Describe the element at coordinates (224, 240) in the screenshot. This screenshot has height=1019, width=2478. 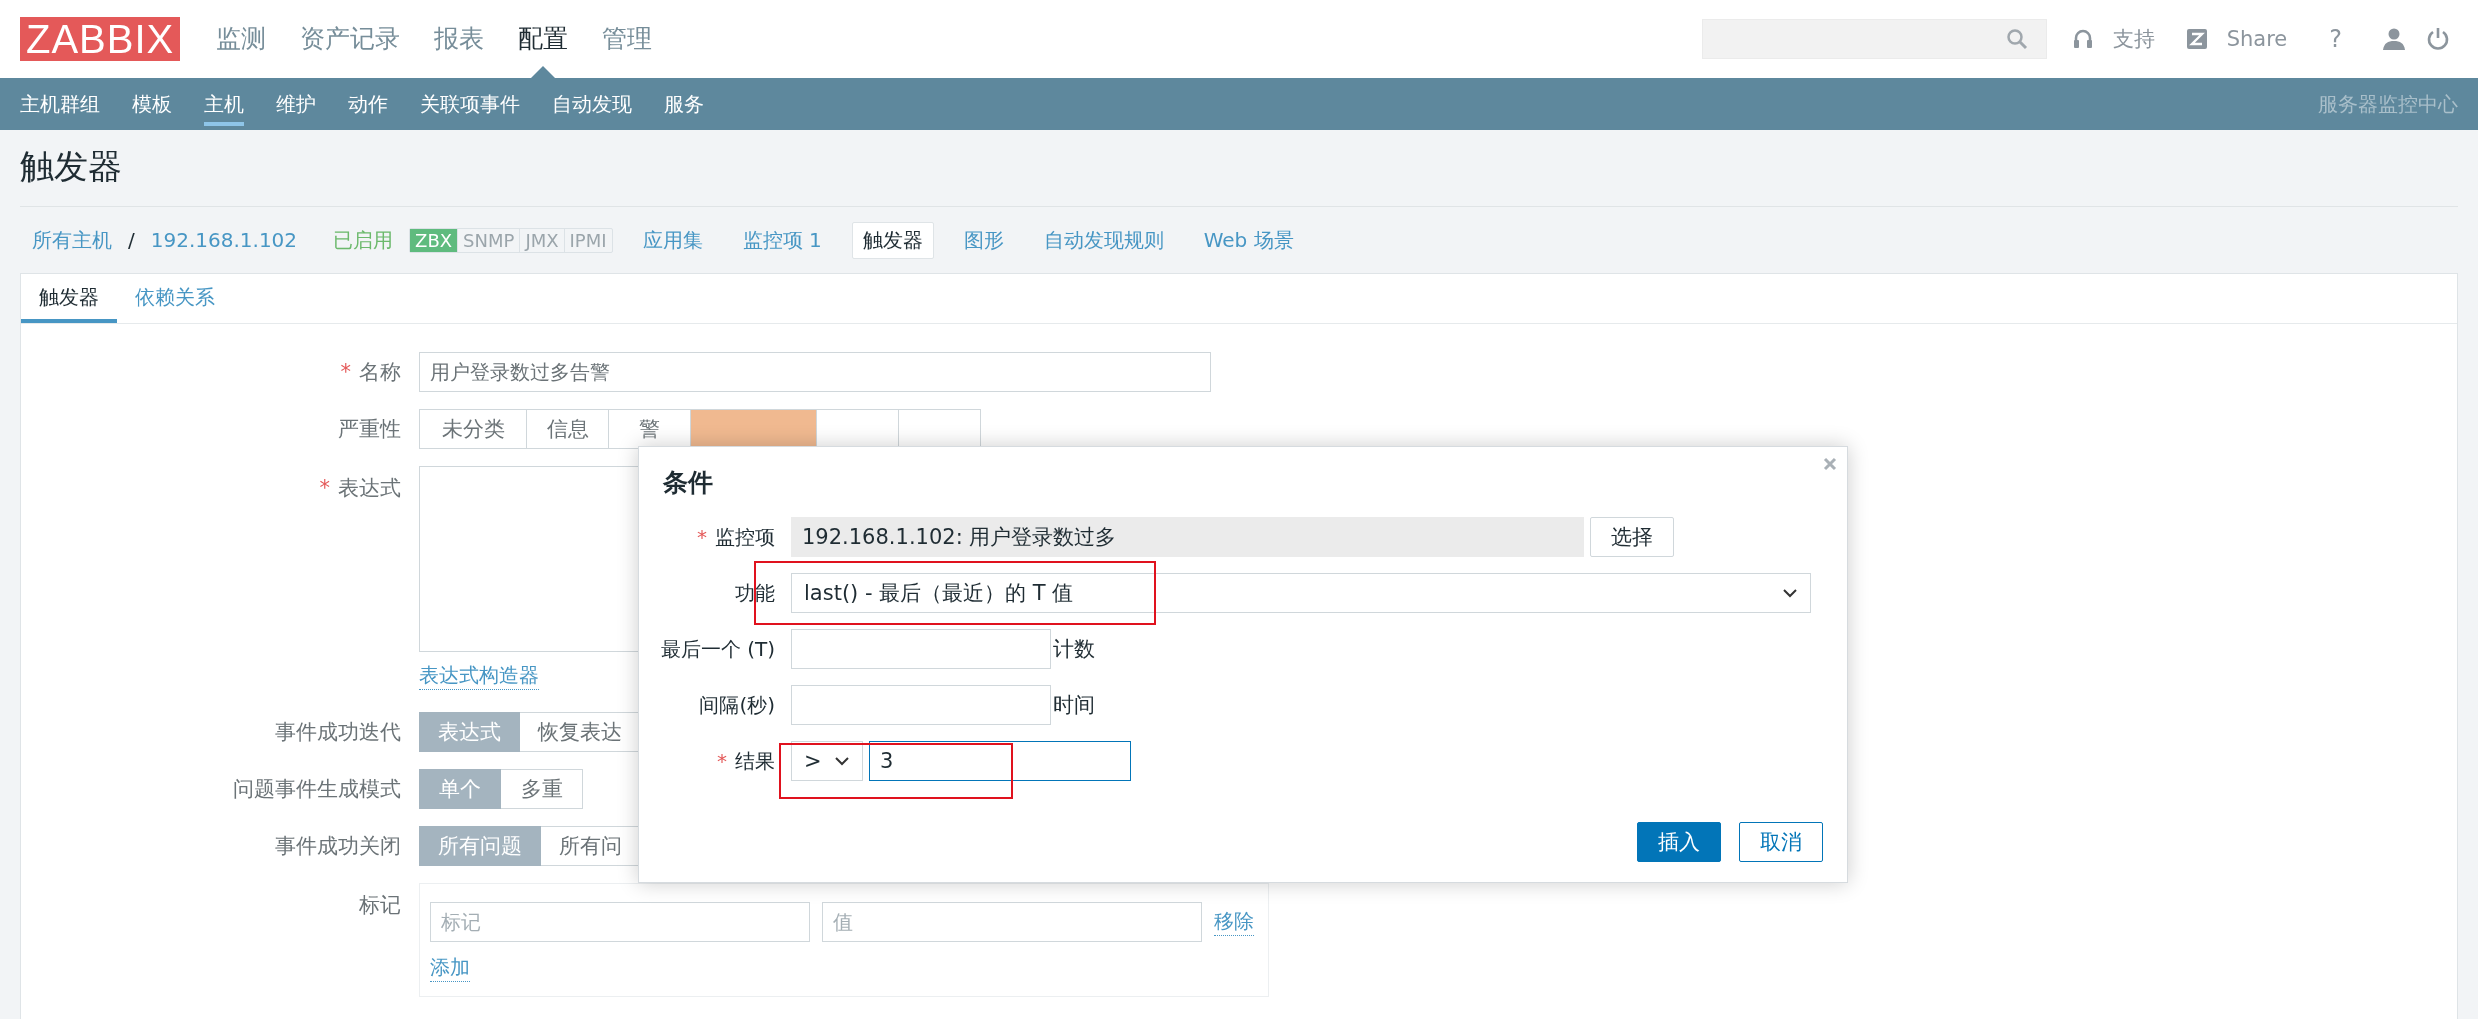
I see `breadcrumb-link: 192.168.1.102` at that location.